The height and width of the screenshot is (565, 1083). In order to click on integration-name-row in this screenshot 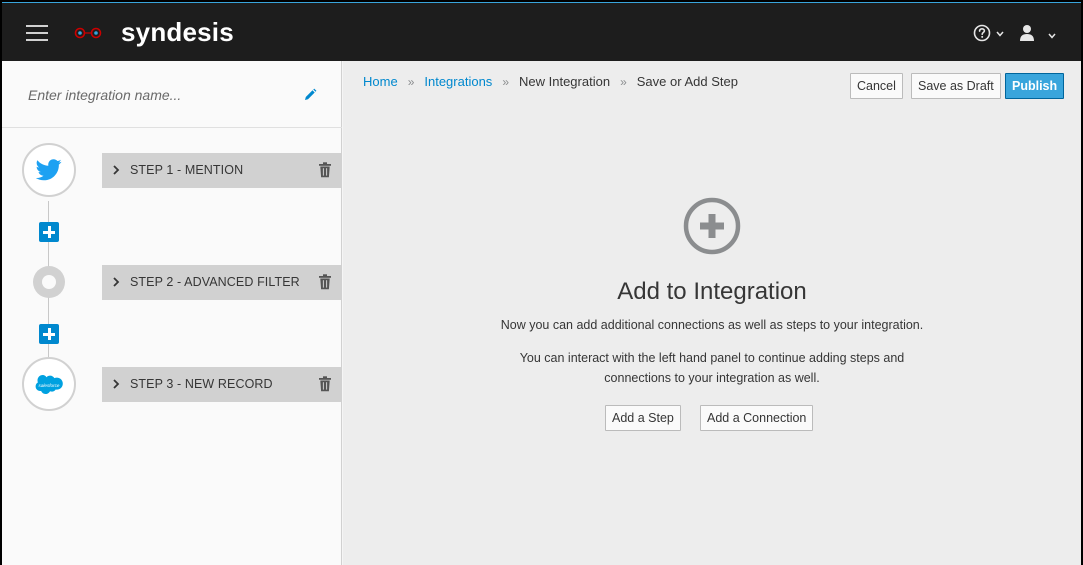, I will do `click(172, 94)`.